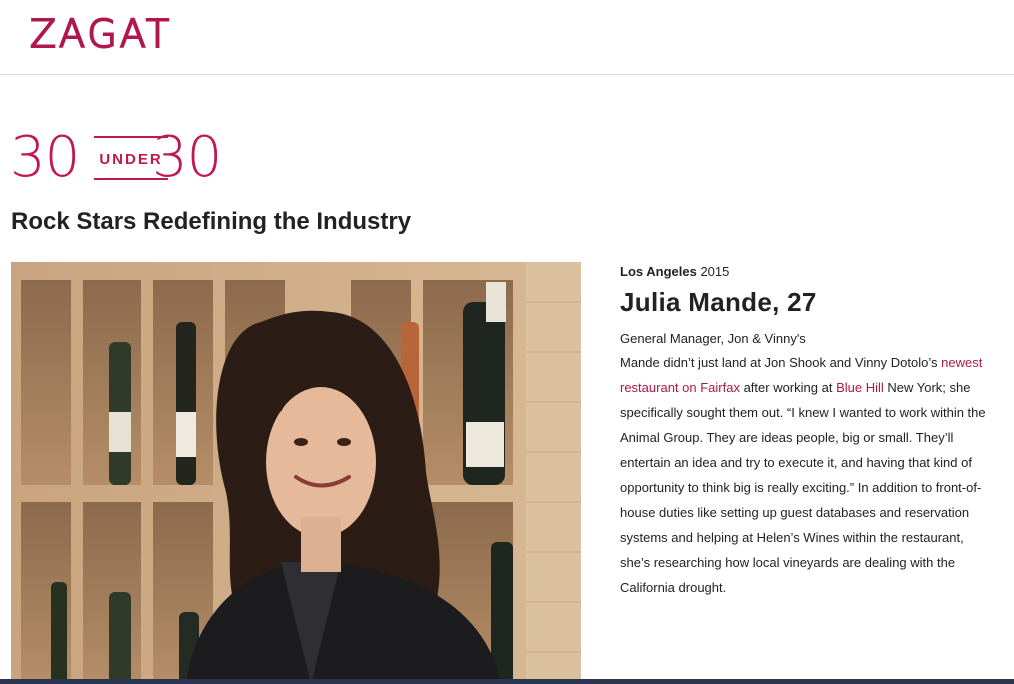 This screenshot has width=1014, height=684. I want to click on blue-hill-link: Blue Hill, so click(860, 387).